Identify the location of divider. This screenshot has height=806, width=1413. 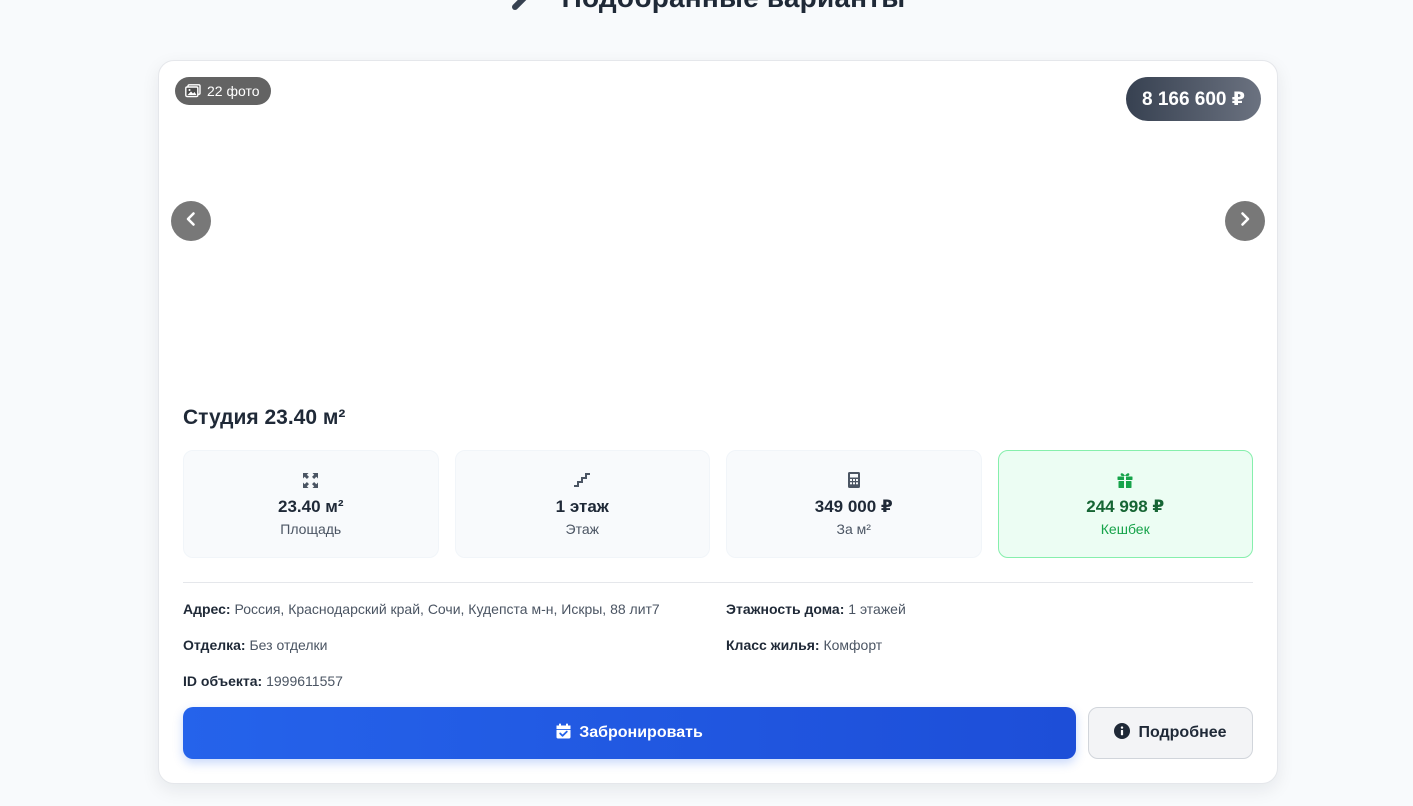
(718, 582).